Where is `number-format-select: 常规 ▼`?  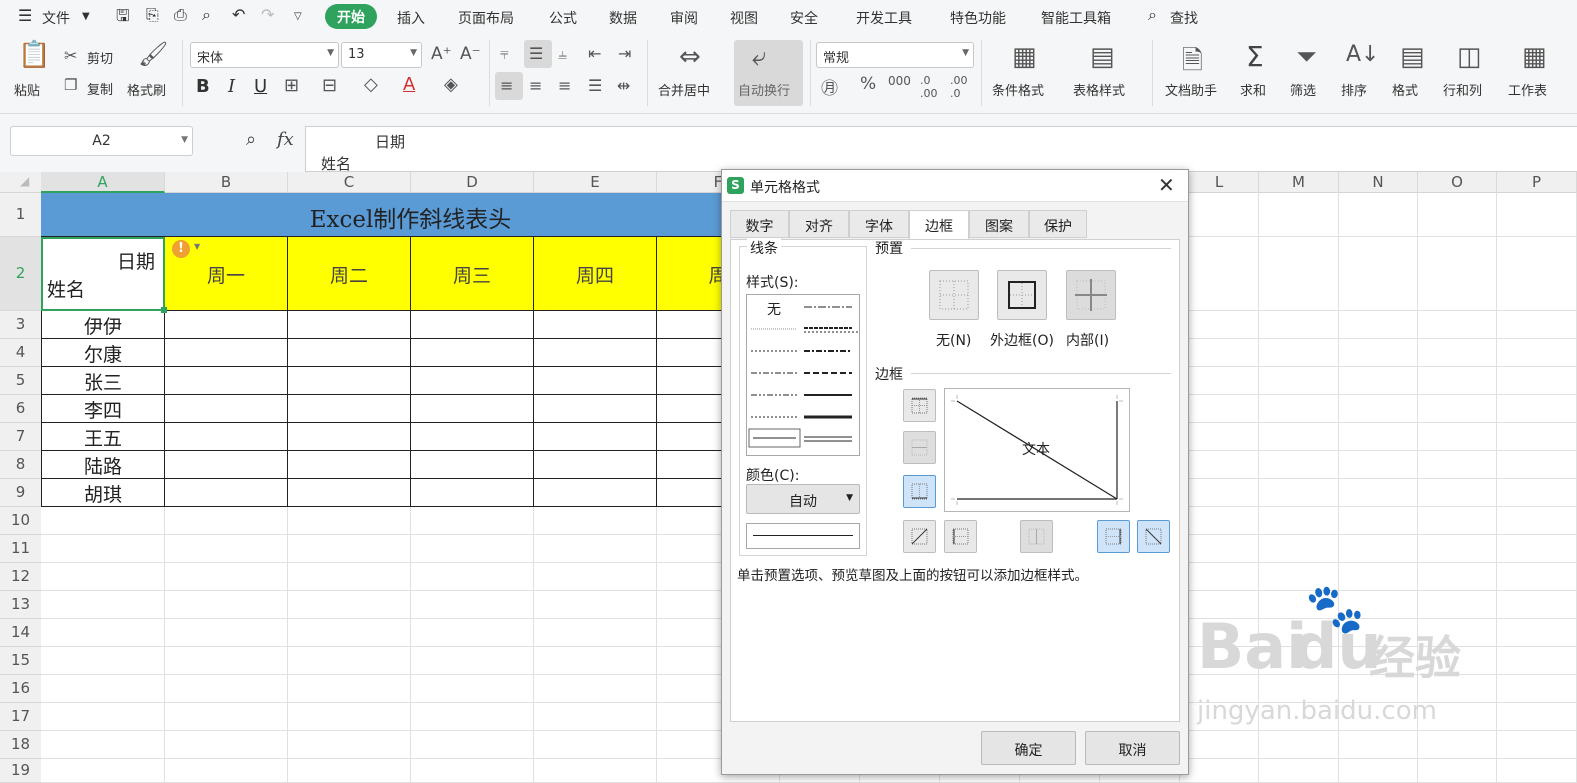 number-format-select: 常规 ▼ is located at coordinates (895, 55).